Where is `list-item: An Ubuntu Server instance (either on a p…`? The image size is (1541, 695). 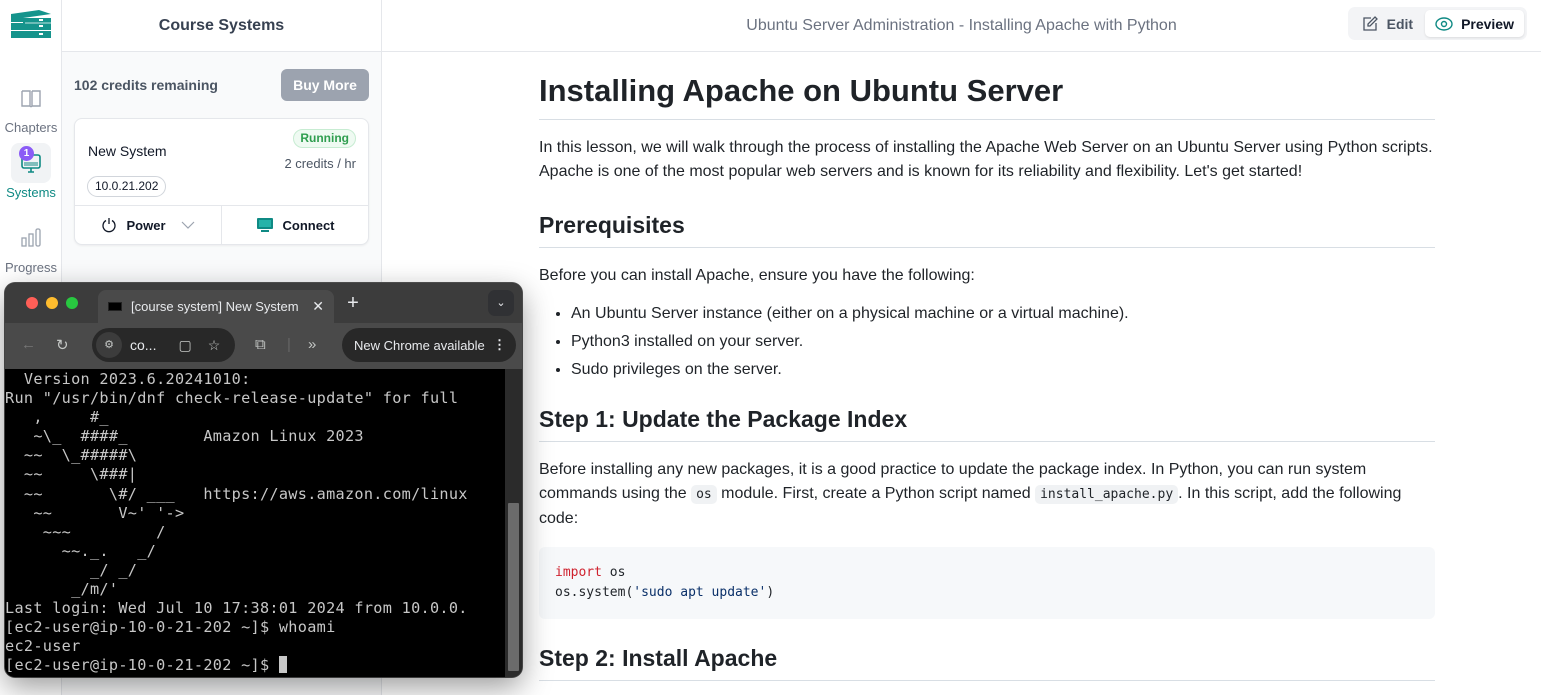
list-item: An Ubuntu Server instance (either on a p… is located at coordinates (1003, 314).